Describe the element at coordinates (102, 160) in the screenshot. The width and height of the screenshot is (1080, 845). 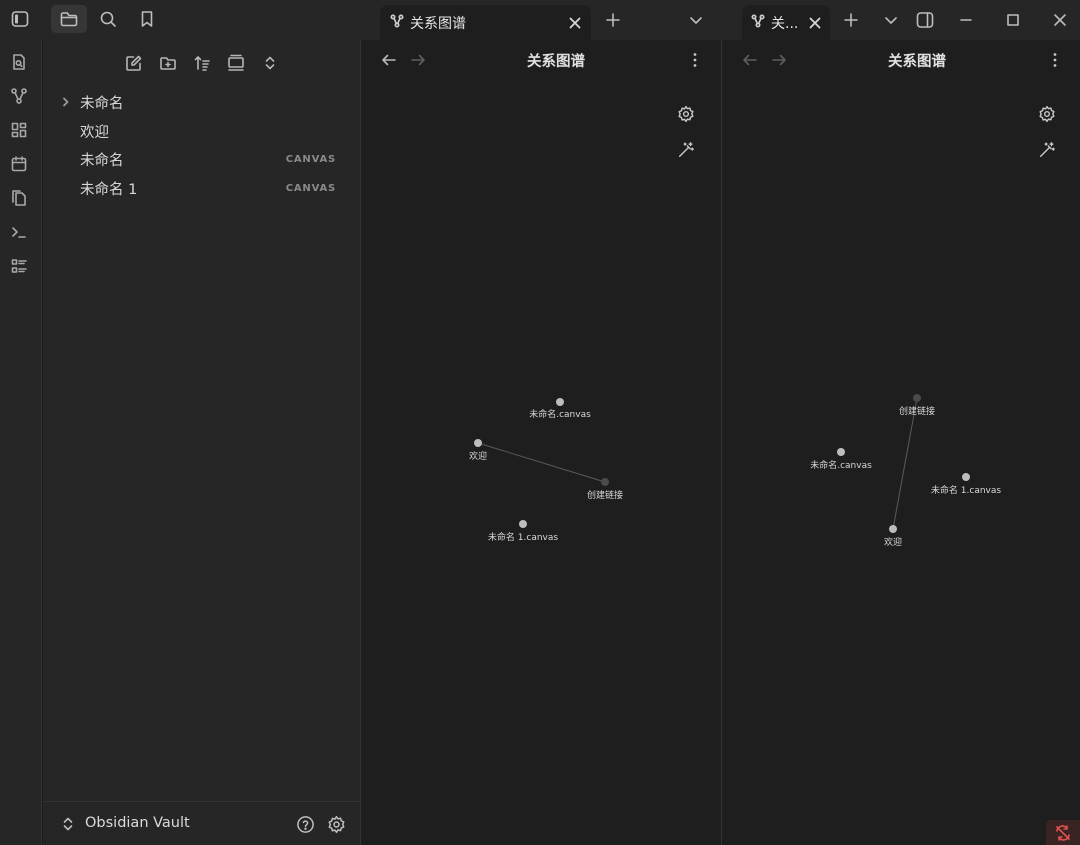
I see `file-label: 未命名` at that location.